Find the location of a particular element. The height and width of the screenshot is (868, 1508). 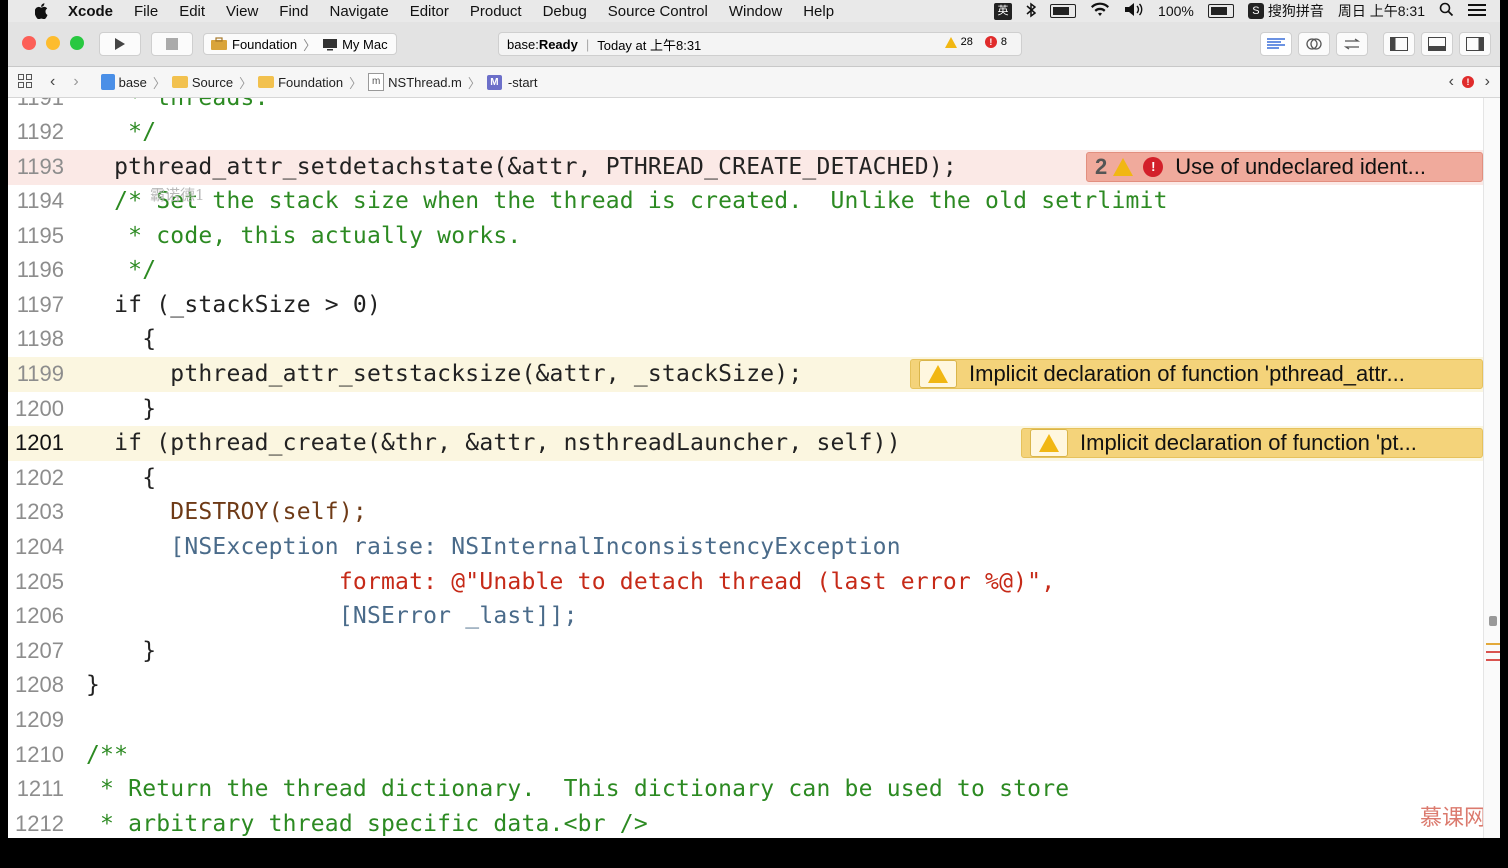

stop-icon is located at coordinates (172, 44).